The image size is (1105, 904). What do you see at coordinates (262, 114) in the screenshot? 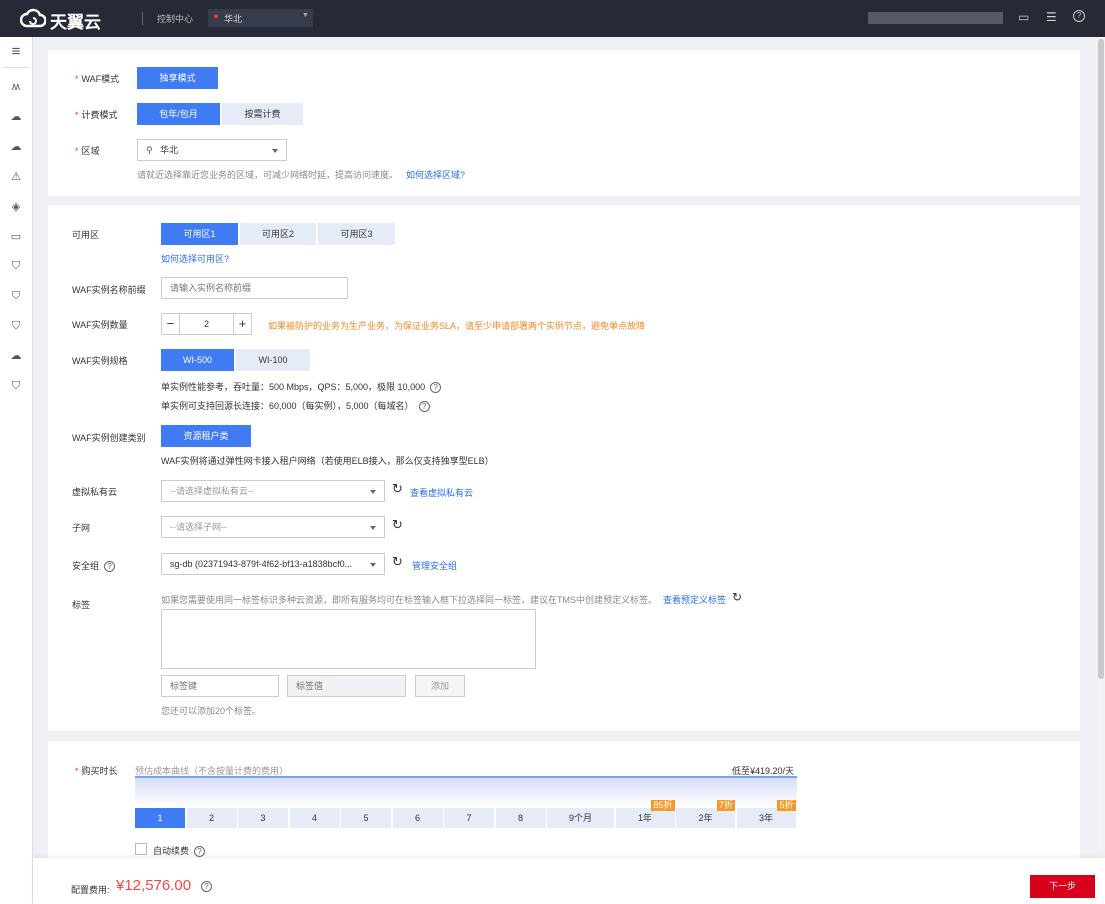
I see `billing-on-demand-button: 按需计费` at bounding box center [262, 114].